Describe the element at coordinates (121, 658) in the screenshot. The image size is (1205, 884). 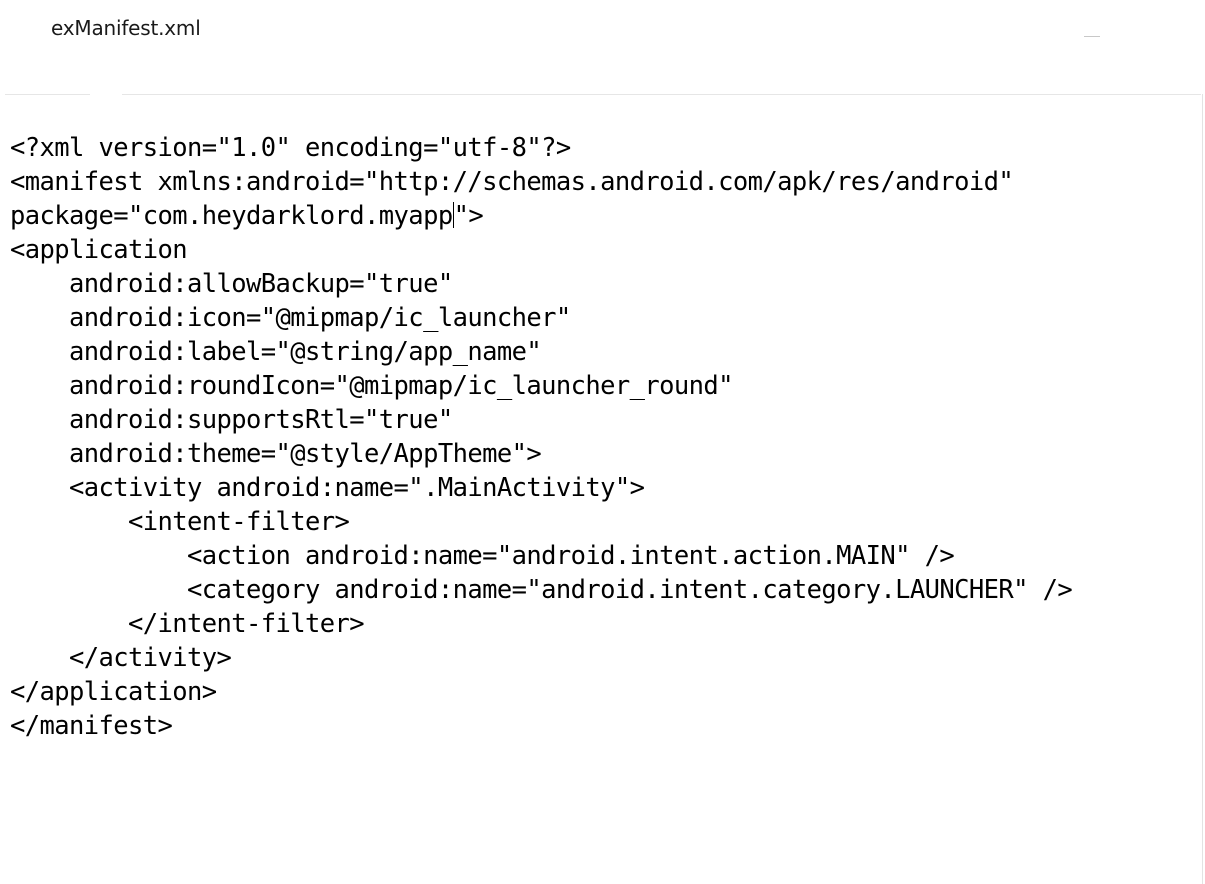
I see `code-line: </activity>` at that location.